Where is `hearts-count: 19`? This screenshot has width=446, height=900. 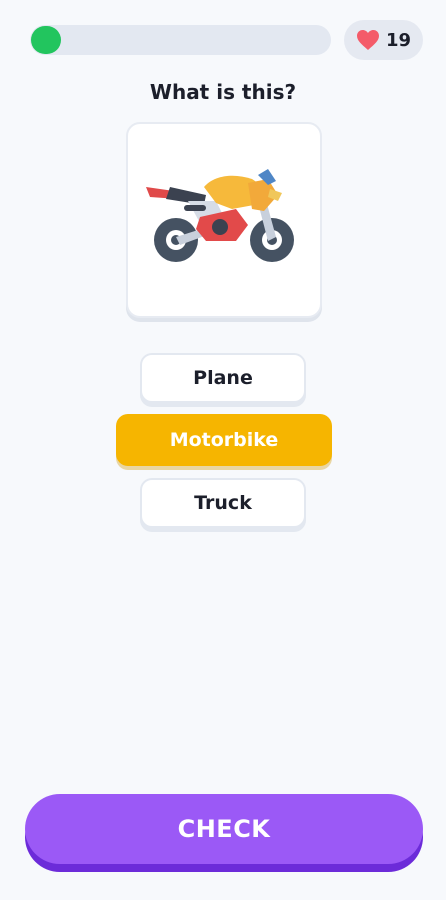 hearts-count: 19 is located at coordinates (398, 40).